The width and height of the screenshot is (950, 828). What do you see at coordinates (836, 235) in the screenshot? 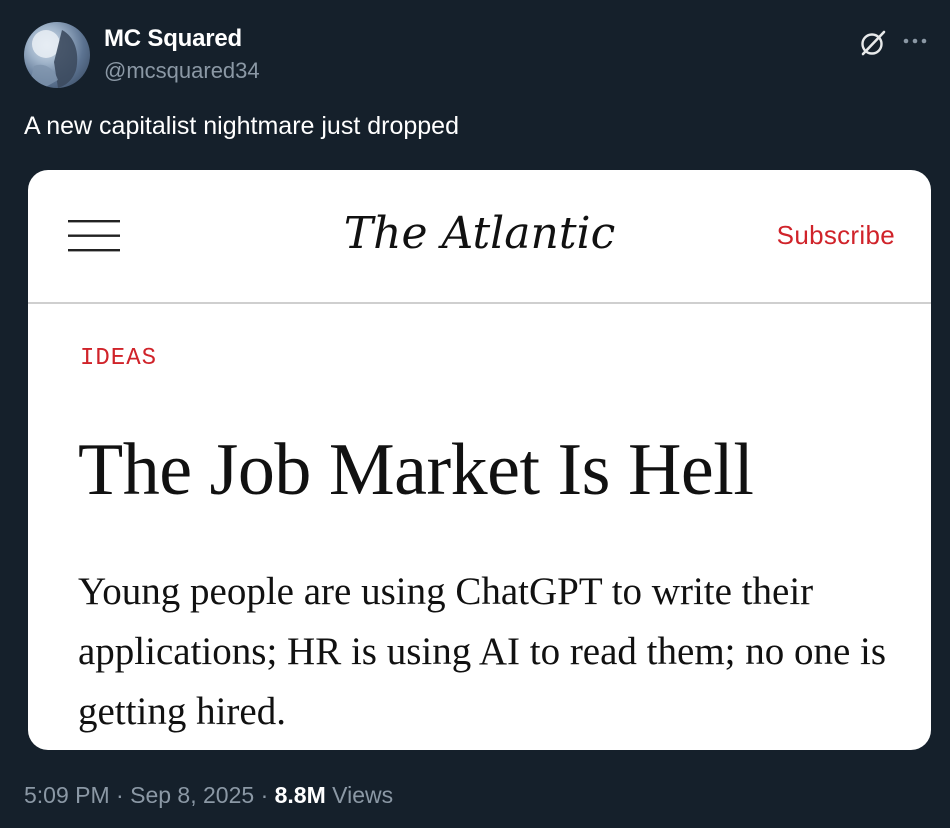
I see `subscribe-link: Subscribe` at bounding box center [836, 235].